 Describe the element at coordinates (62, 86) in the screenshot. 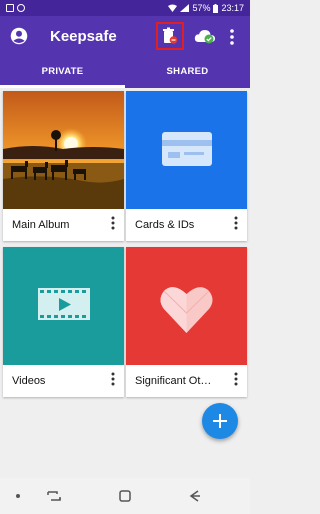

I see `tab-indicator` at that location.